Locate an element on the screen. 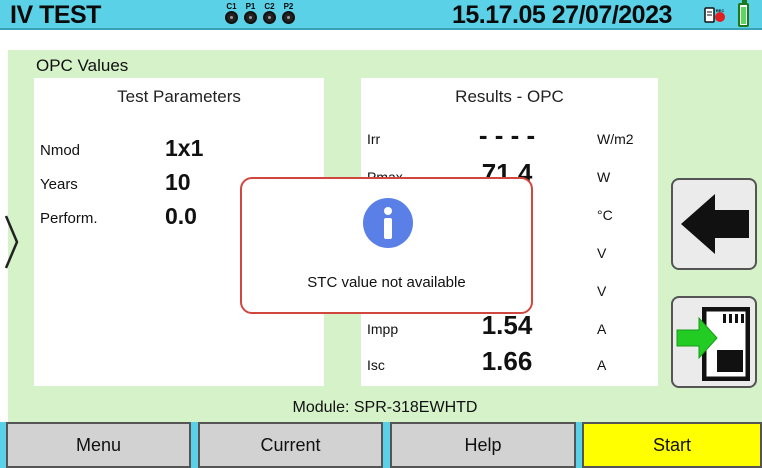 The height and width of the screenshot is (468, 762). param-value: 1x1 is located at coordinates (184, 148).